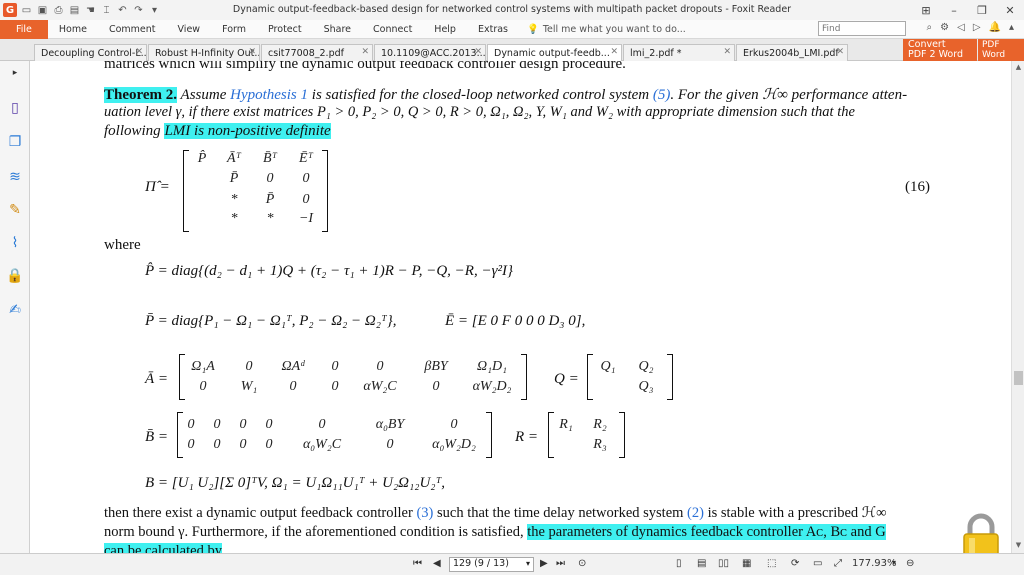 This screenshot has height=575, width=1024. What do you see at coordinates (838, 563) in the screenshot?
I see `marquee-icon: ⤢` at bounding box center [838, 563].